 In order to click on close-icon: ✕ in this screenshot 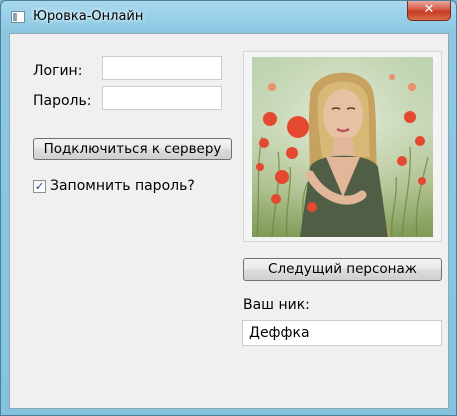, I will do `click(429, 9)`.